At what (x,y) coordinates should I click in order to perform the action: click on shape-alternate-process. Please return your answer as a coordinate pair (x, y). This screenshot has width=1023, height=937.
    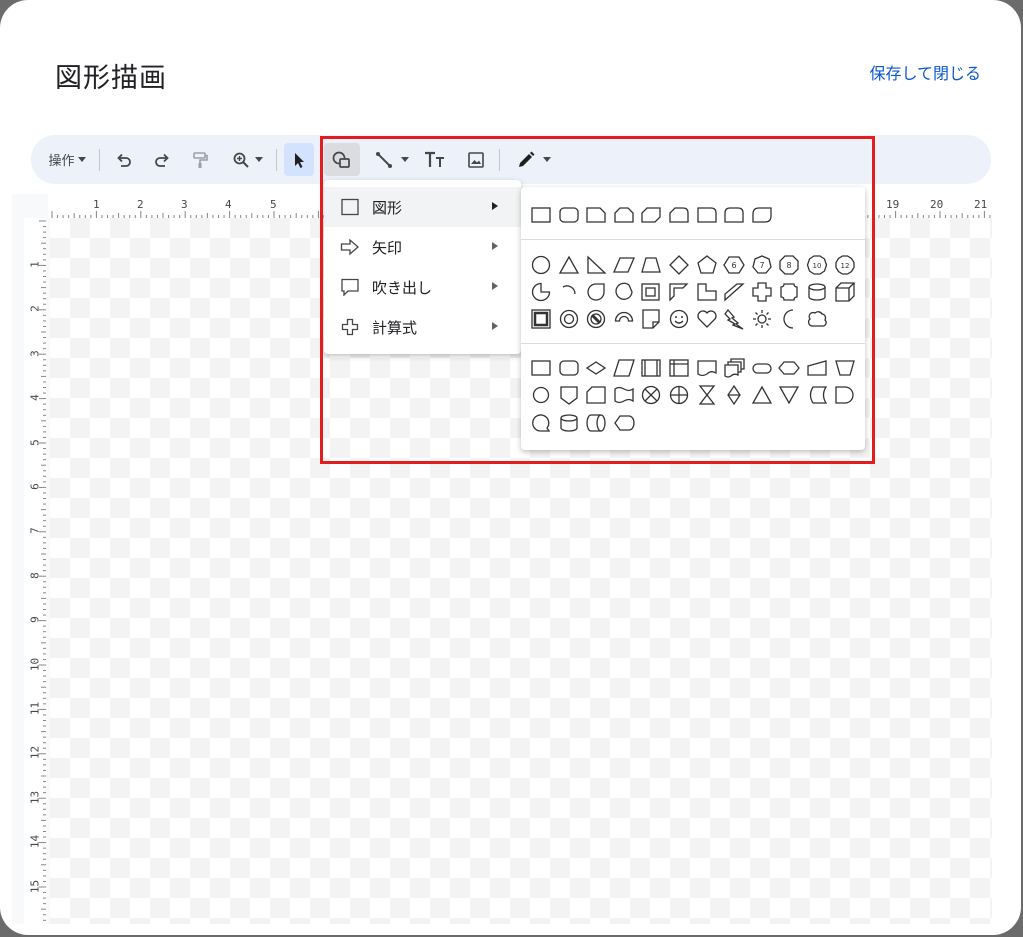
    Looking at the image, I should click on (569, 368).